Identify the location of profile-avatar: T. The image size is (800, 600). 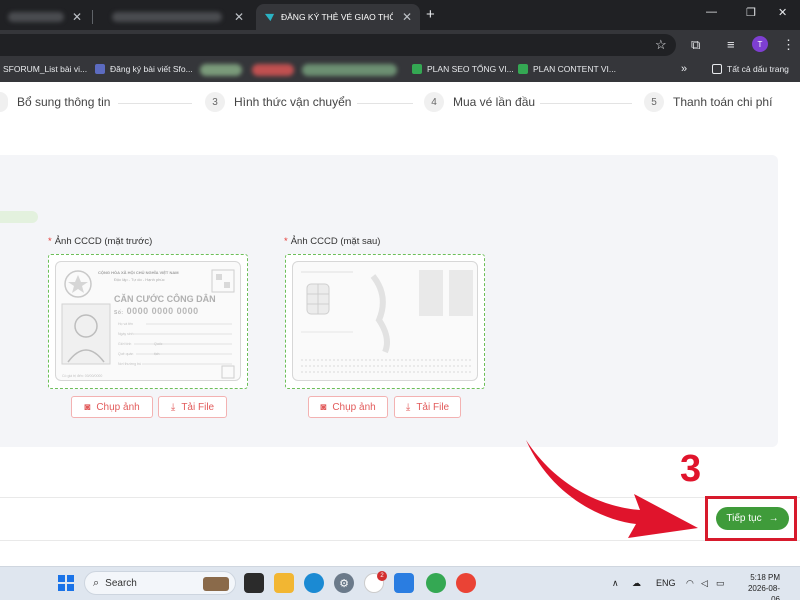
(760, 44).